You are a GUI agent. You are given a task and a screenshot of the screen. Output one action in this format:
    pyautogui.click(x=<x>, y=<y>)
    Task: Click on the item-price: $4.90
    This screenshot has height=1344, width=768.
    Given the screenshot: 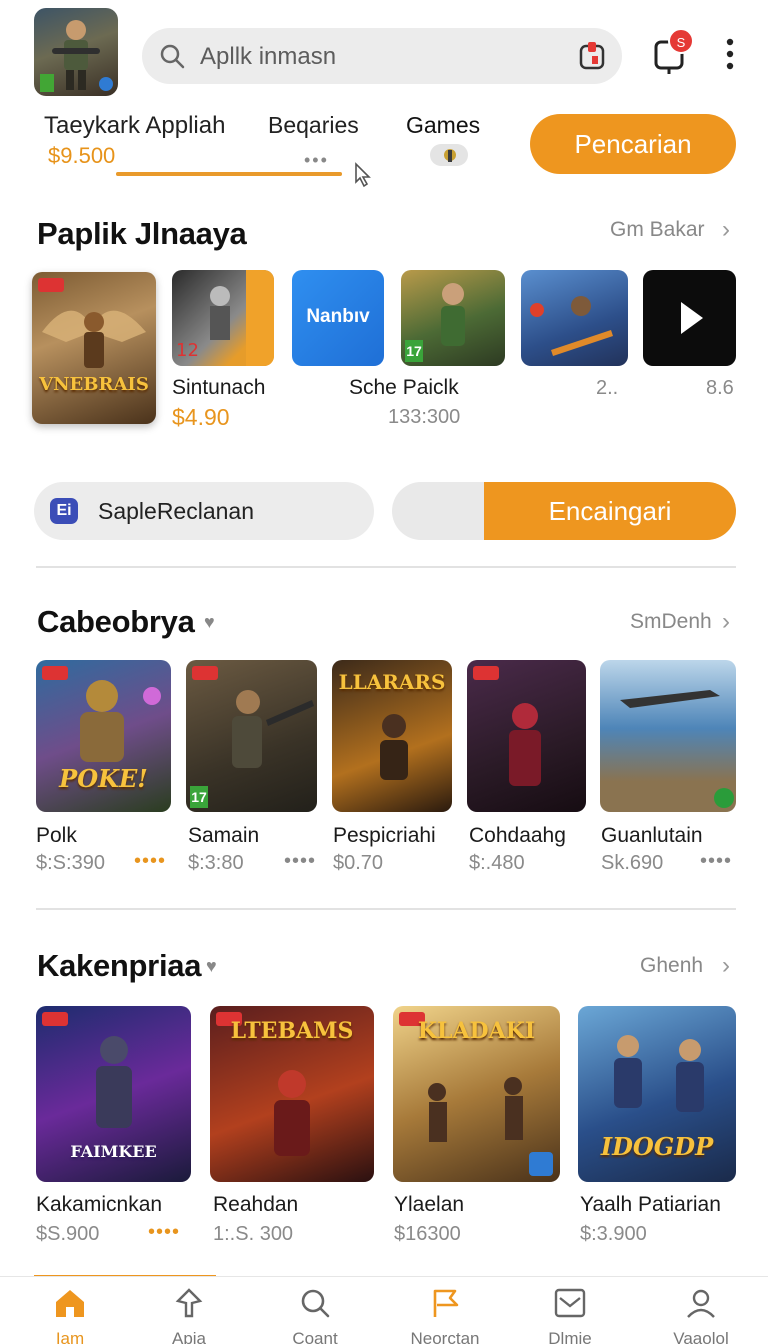 What is the action you would take?
    pyautogui.click(x=201, y=417)
    